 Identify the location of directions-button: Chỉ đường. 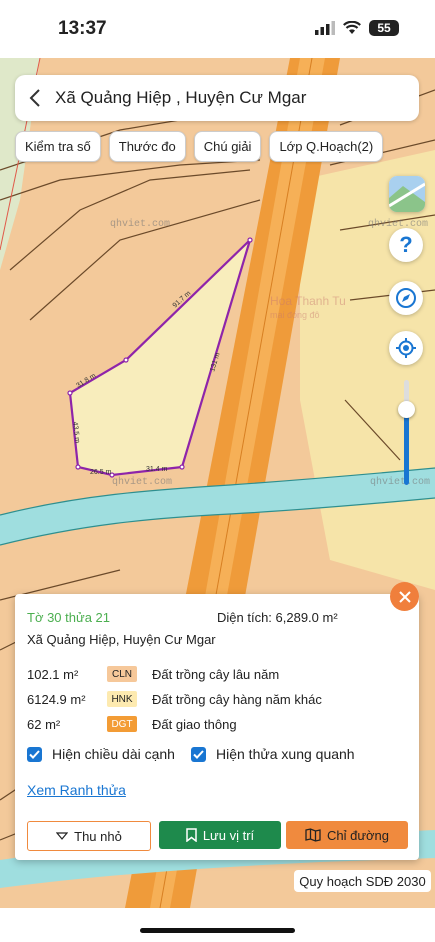
(347, 835).